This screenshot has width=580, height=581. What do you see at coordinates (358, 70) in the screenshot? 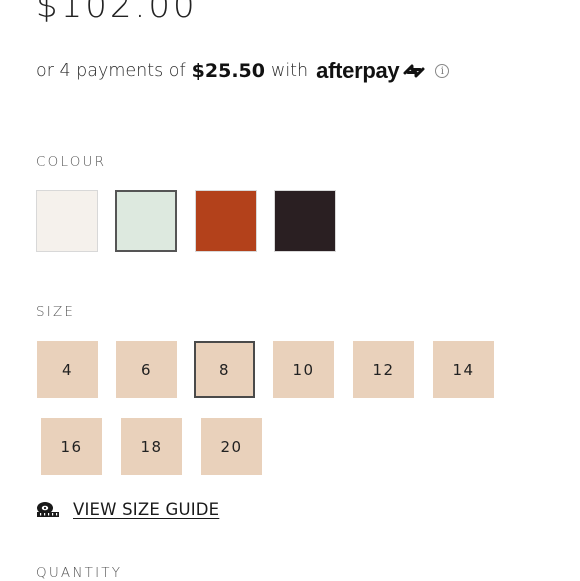
I see `afterpay-brand: afterpay` at bounding box center [358, 70].